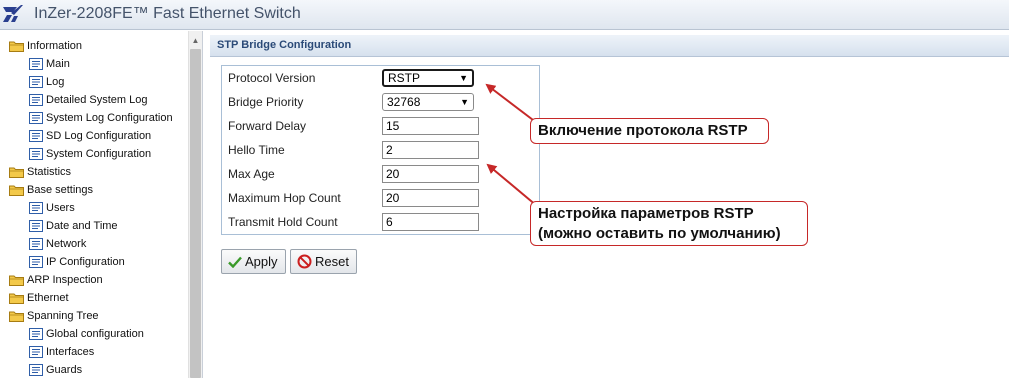 Image resolution: width=1009 pixels, height=378 pixels. What do you see at coordinates (94, 82) in the screenshot?
I see `sidebar-item-log: Log` at bounding box center [94, 82].